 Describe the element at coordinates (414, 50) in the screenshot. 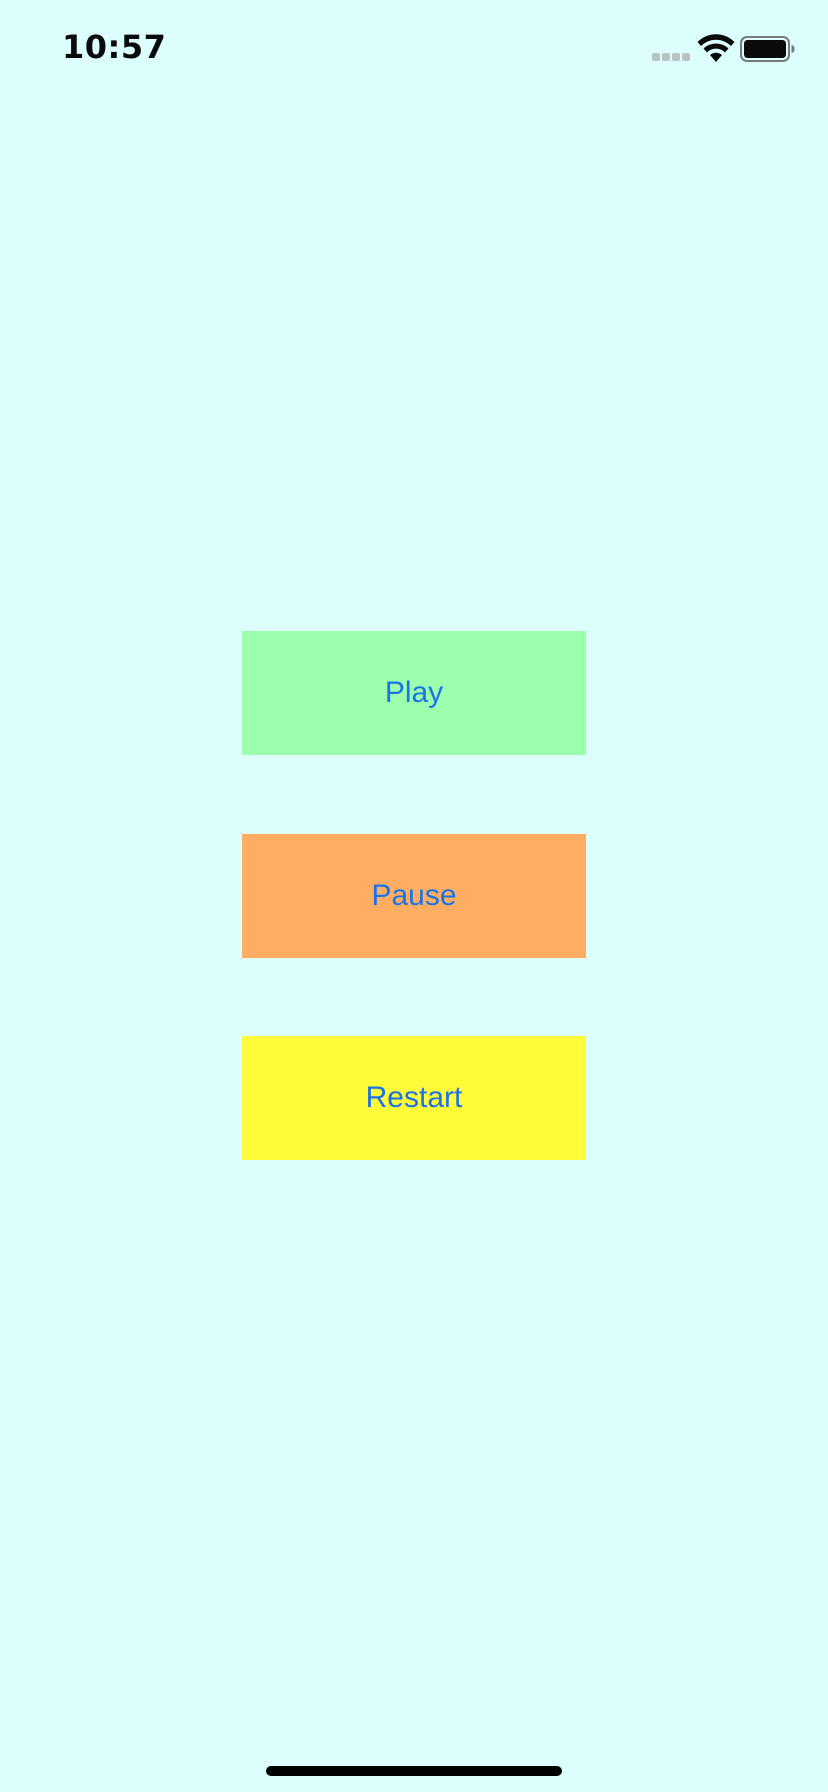

I see `status-bar: 10:57` at that location.